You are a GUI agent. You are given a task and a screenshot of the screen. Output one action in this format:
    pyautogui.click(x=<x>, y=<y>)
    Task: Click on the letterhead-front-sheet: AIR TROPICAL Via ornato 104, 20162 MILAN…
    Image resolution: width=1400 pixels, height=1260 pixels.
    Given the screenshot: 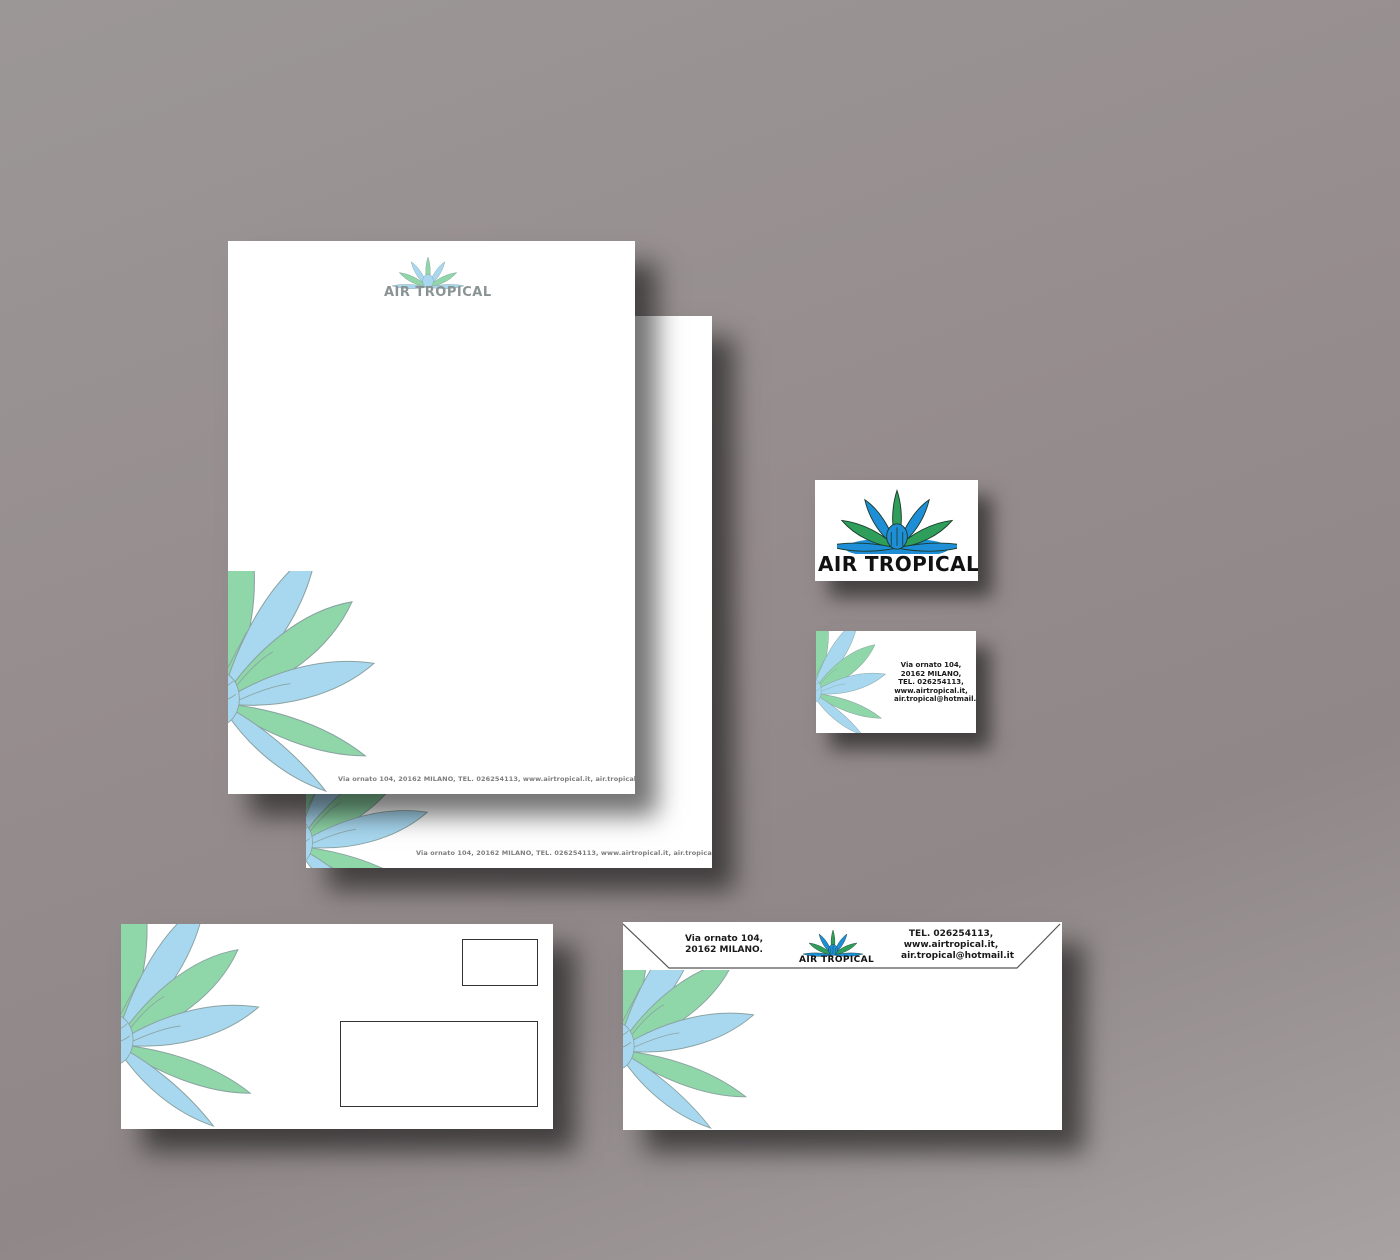 What is the action you would take?
    pyautogui.click(x=431, y=517)
    